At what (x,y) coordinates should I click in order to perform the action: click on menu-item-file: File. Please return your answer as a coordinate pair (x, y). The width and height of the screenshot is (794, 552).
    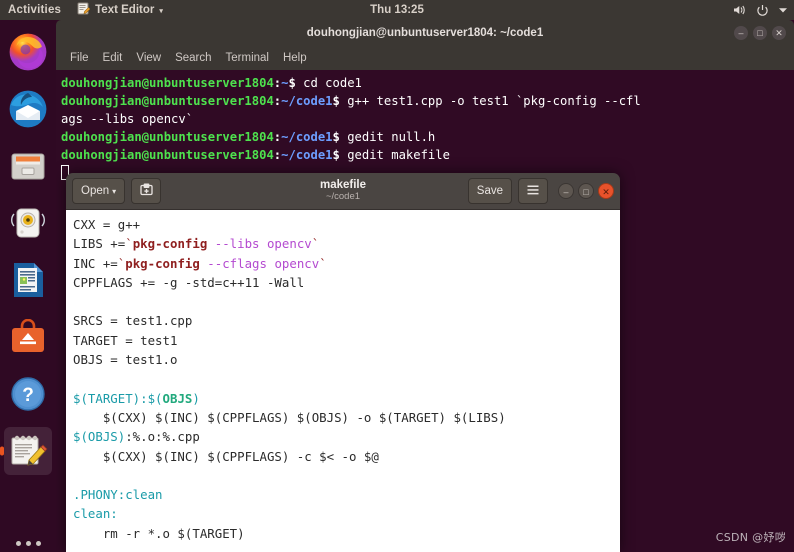
    Looking at the image, I should click on (79, 58).